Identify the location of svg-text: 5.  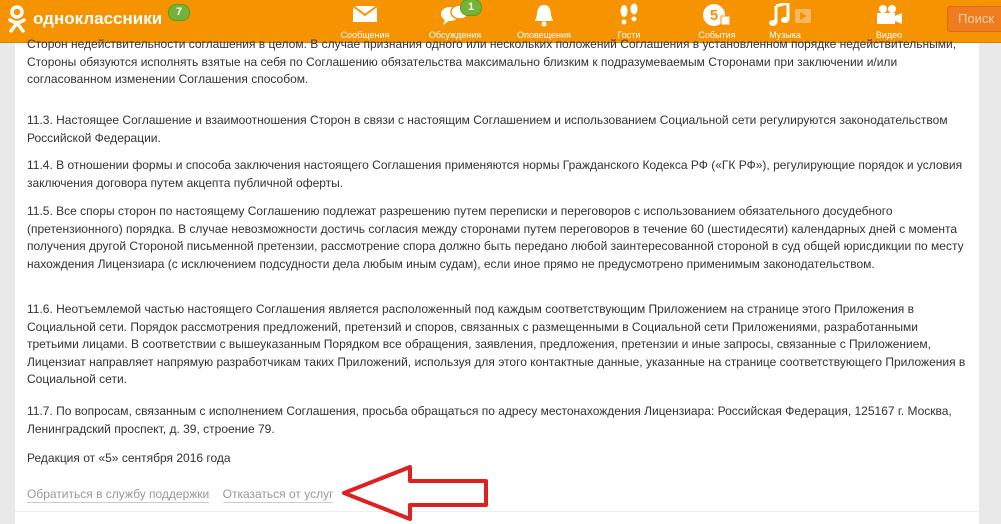
(714, 15).